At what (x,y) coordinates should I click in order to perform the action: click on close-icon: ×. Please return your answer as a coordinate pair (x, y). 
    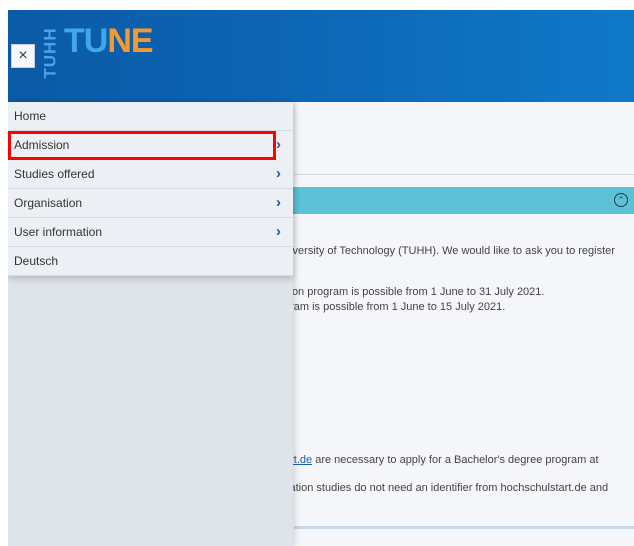
    Looking at the image, I should click on (23, 55).